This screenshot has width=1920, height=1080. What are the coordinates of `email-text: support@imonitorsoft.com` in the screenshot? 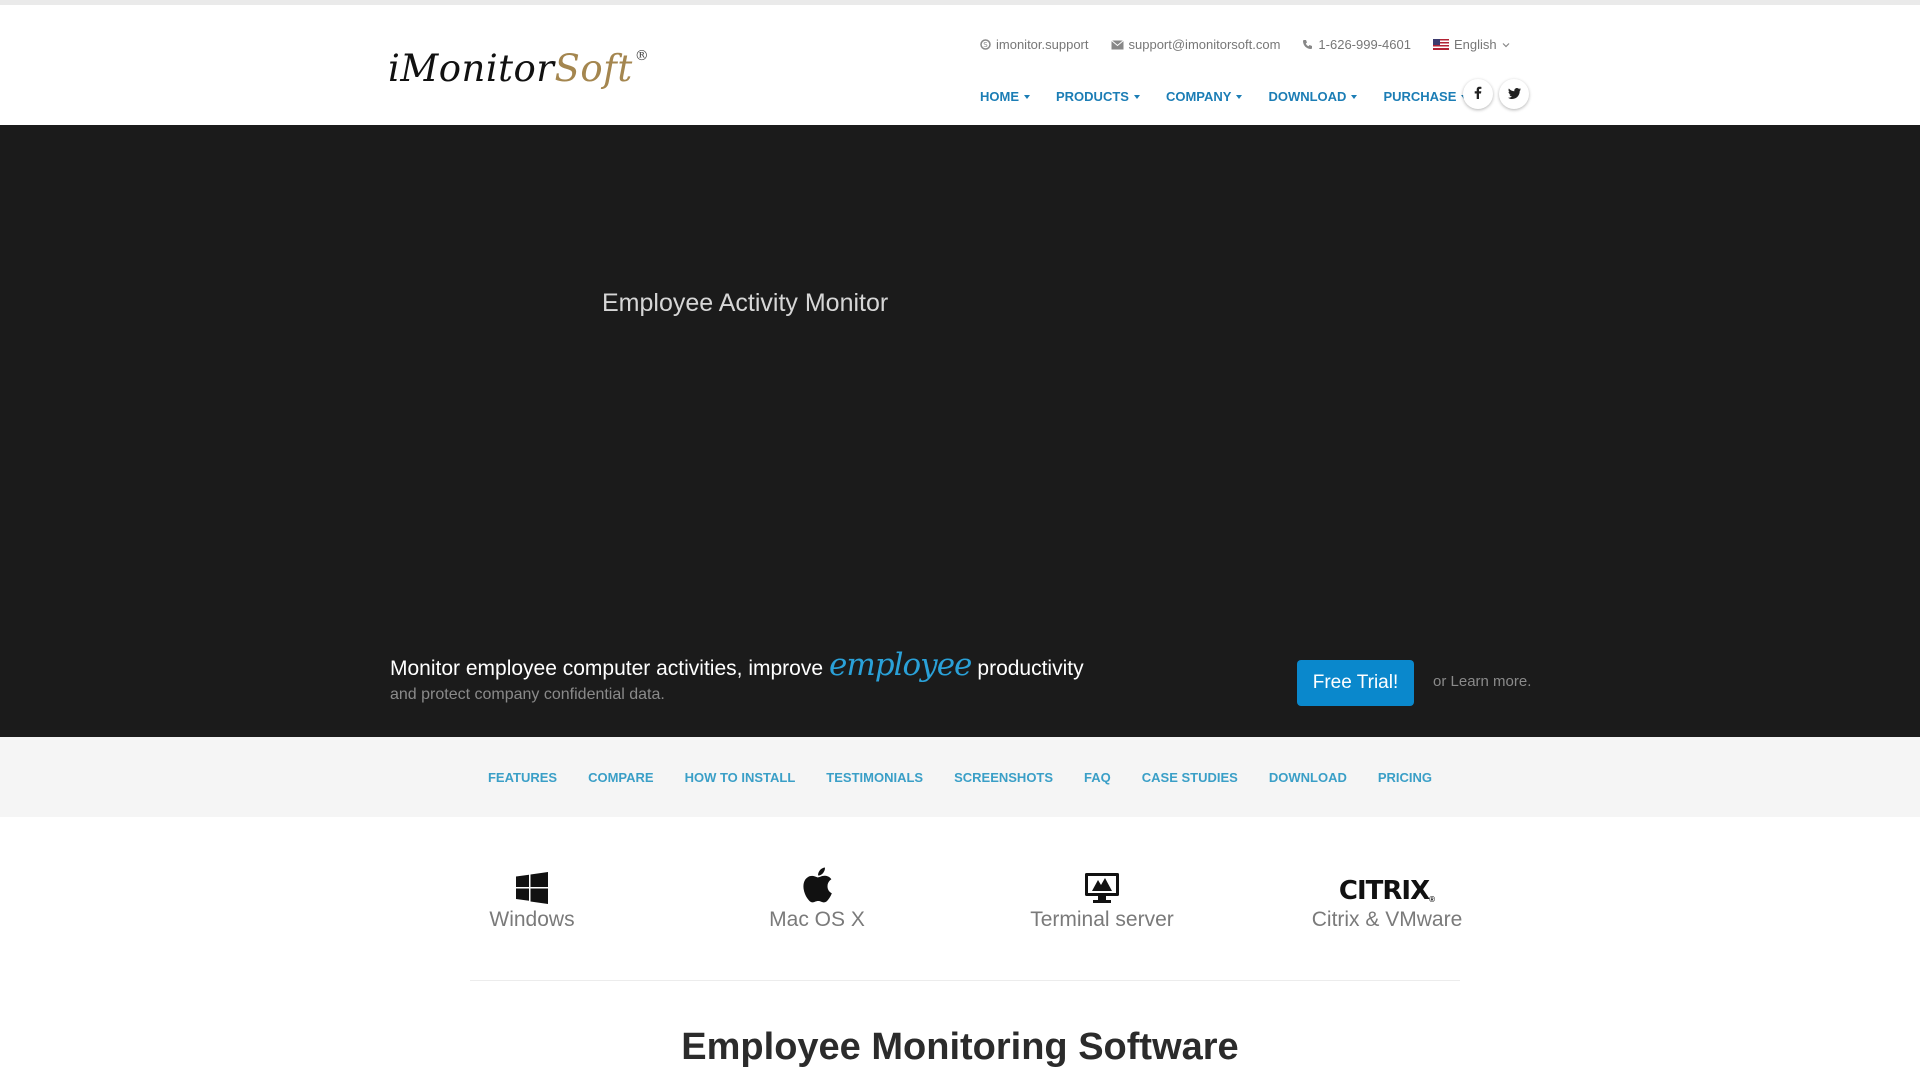 It's located at (1204, 44).